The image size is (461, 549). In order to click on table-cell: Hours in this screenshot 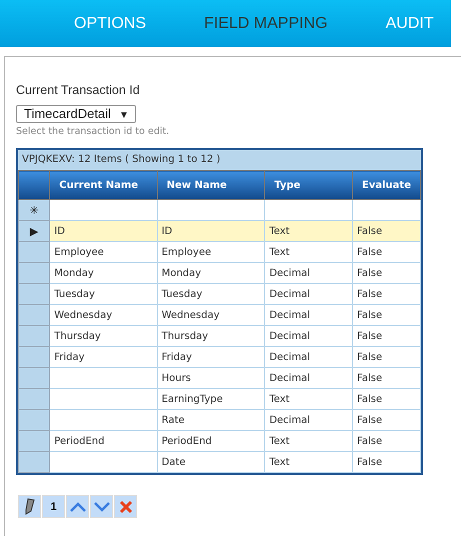, I will do `click(211, 378)`.